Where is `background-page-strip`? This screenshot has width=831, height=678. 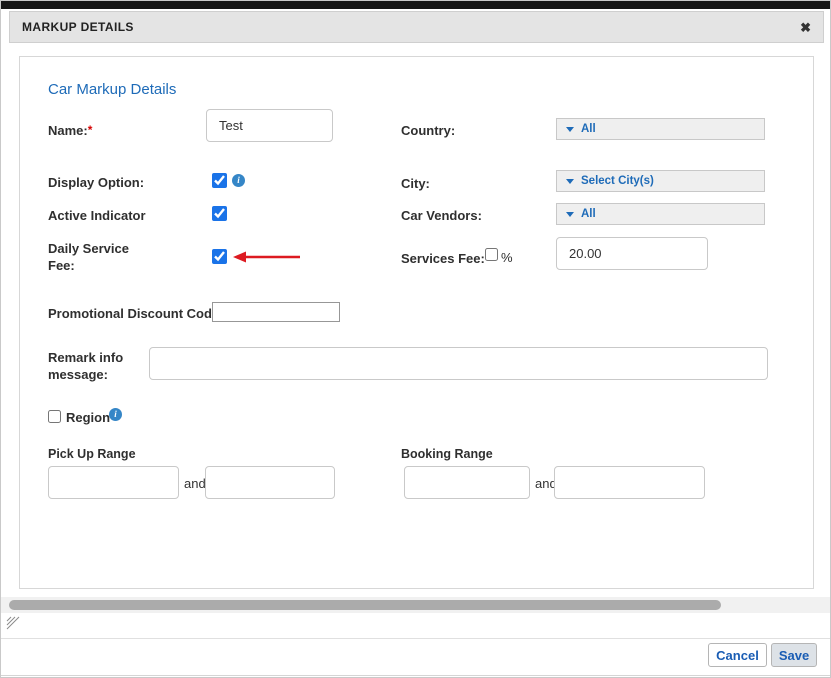
background-page-strip is located at coordinates (415, 5).